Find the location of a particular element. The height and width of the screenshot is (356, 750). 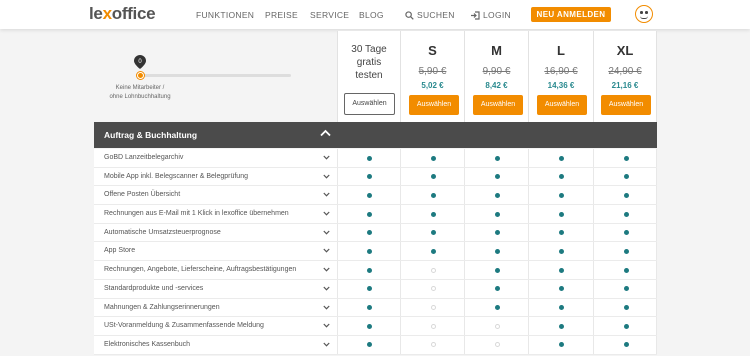

nav-login: LOGIN is located at coordinates (490, 15).